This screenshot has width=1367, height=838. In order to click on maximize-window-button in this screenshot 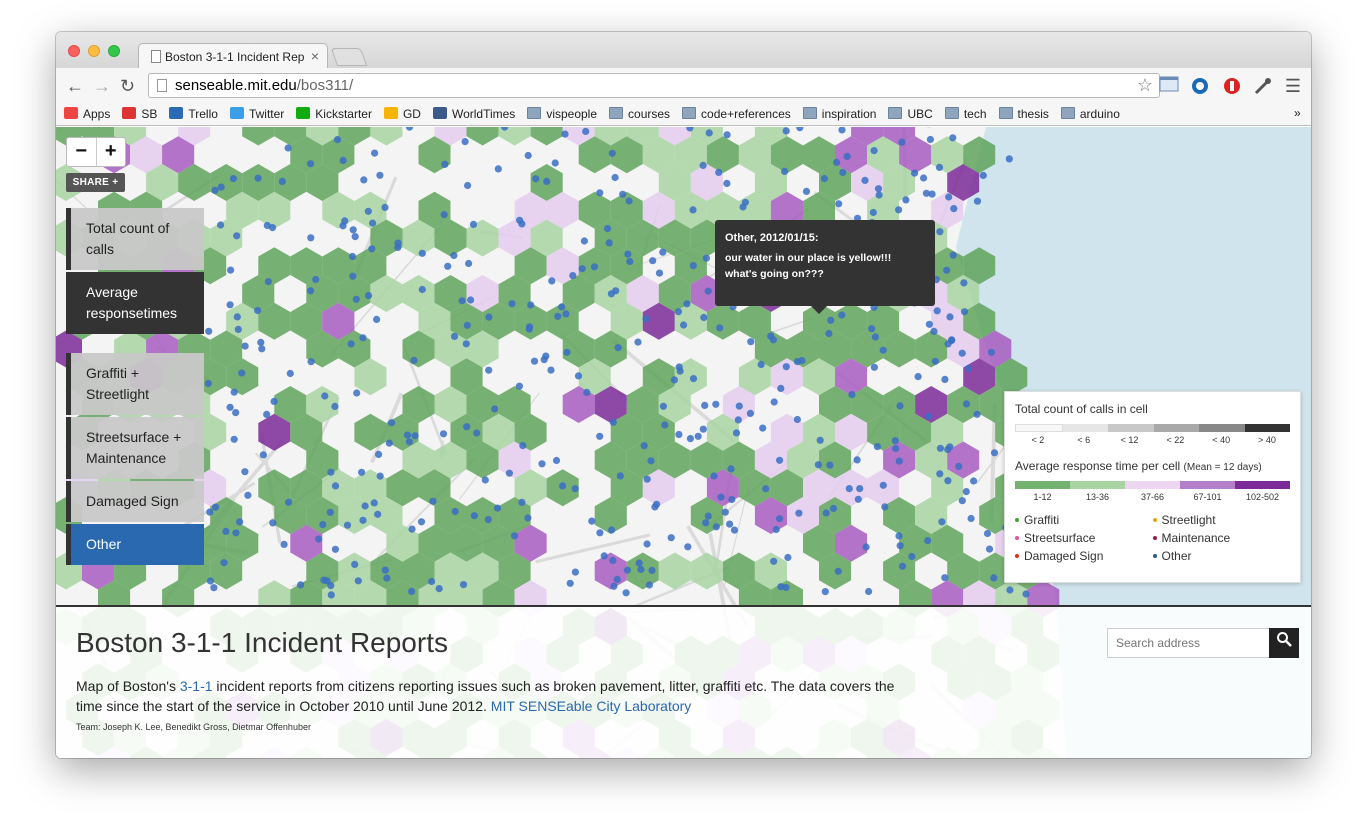, I will do `click(114, 51)`.